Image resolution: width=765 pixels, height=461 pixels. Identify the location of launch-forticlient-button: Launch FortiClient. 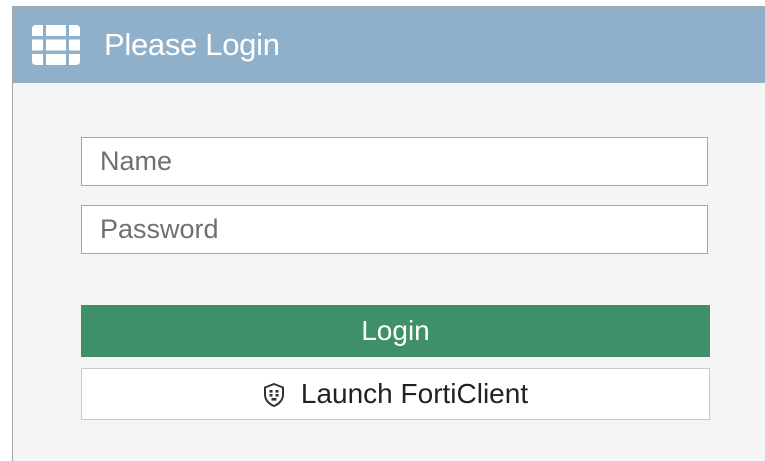
(395, 394).